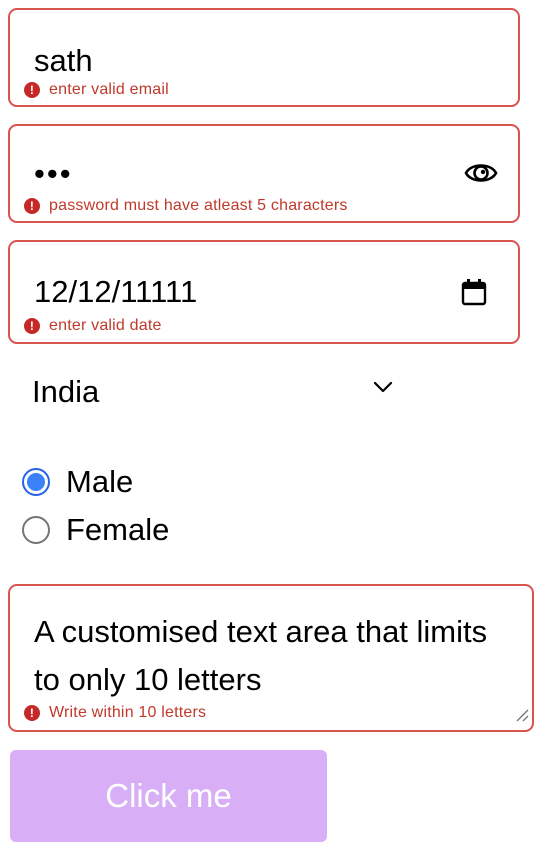 The height and width of the screenshot is (850, 544). I want to click on password-input-value: •••, so click(53, 173).